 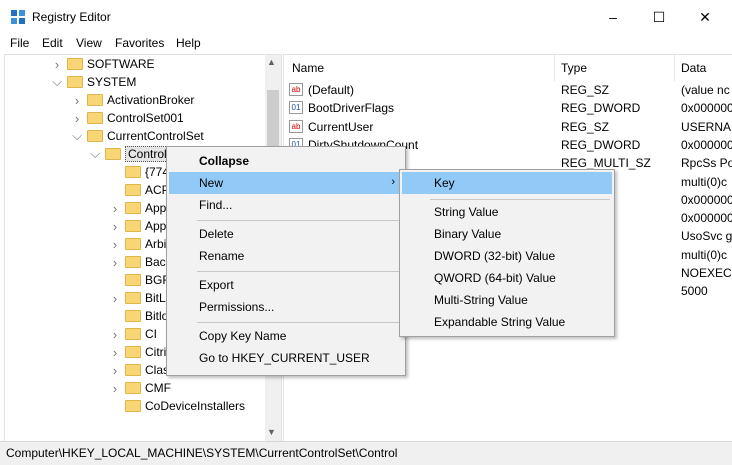 I want to click on menu-item-copy-key-name: Copy Key Name, so click(x=286, y=336).